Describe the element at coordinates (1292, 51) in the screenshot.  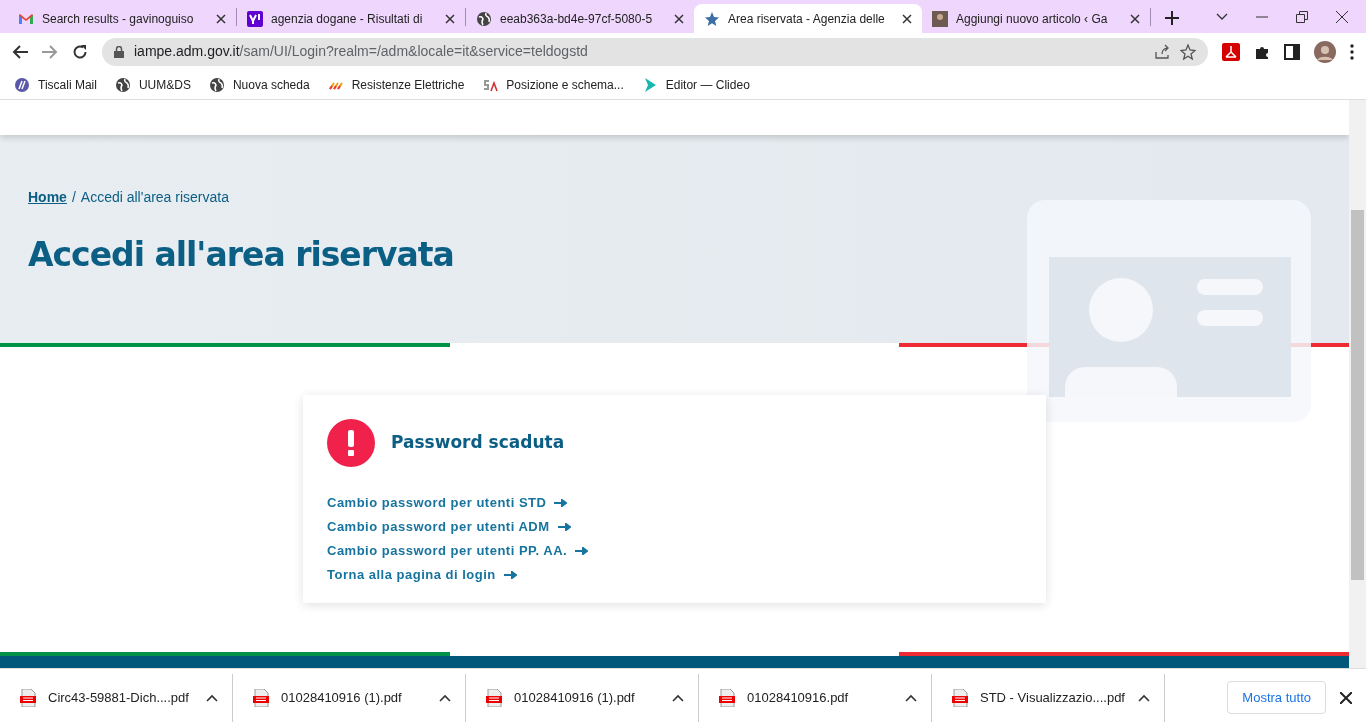
I see `side-panel-icon` at that location.